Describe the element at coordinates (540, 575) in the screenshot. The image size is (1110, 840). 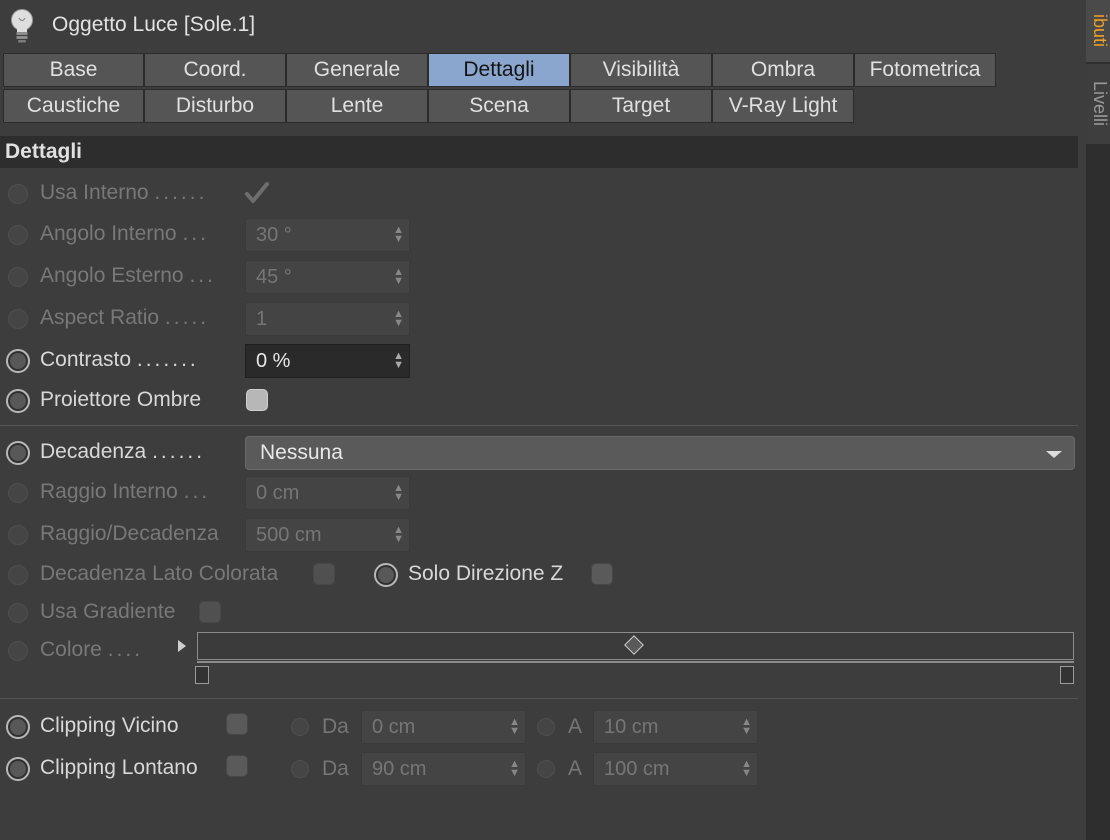
I see `row-decadenza-lato: Decadenza Lato Colorata Solo Direzione Z` at that location.